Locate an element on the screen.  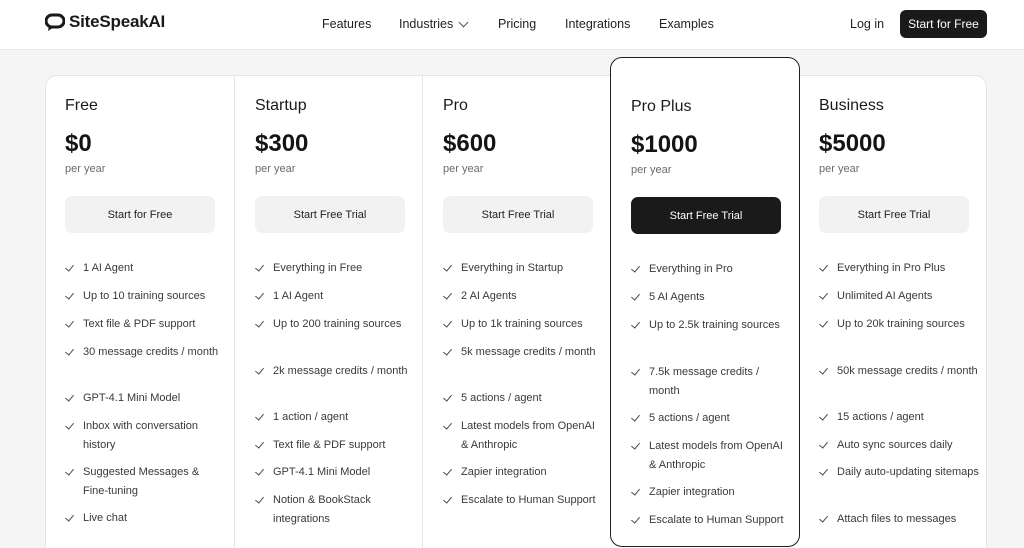
feature-text: Everything in Pro is located at coordinates (691, 269).